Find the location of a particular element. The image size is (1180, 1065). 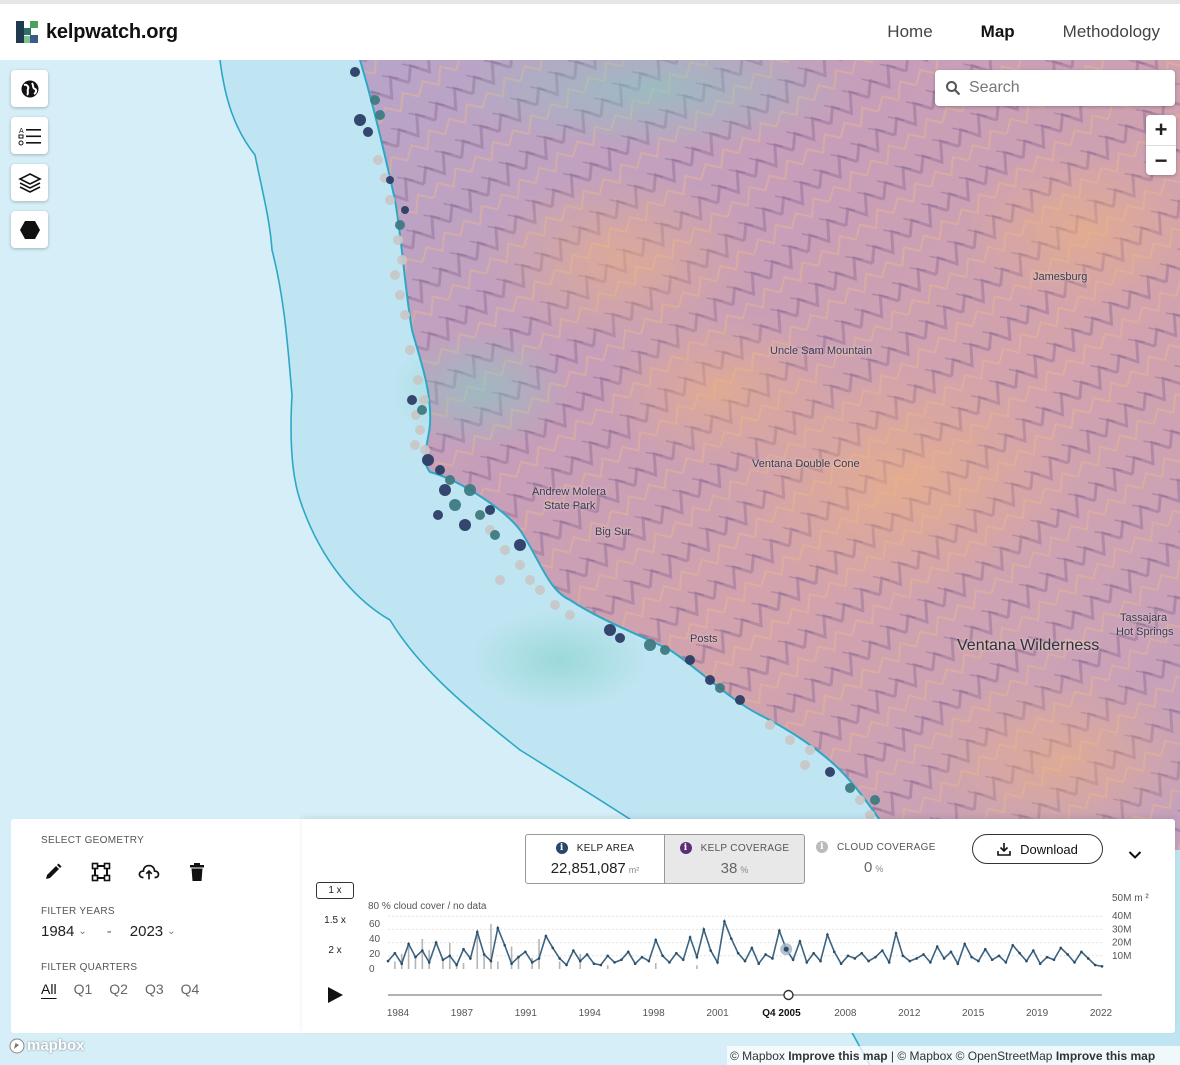

mapbox-logo: mapbox is located at coordinates (47, 1045).